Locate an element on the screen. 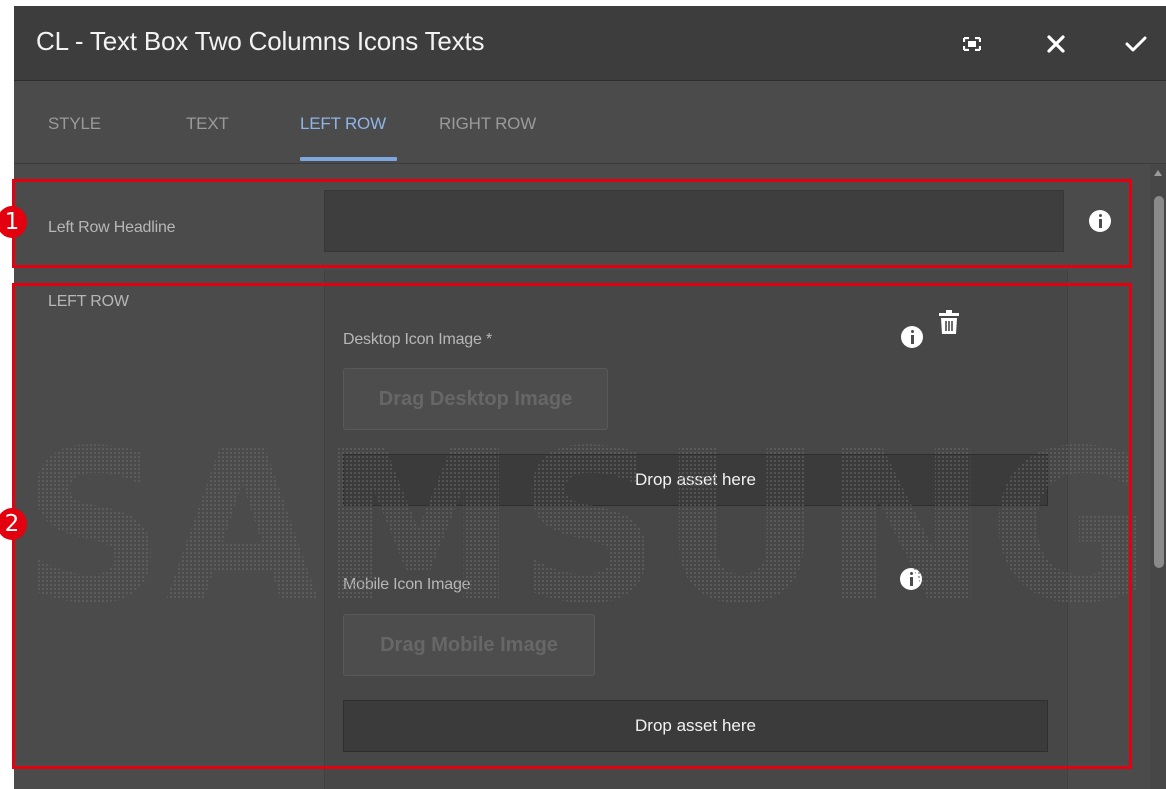  checkmark-icon is located at coordinates (1136, 44).